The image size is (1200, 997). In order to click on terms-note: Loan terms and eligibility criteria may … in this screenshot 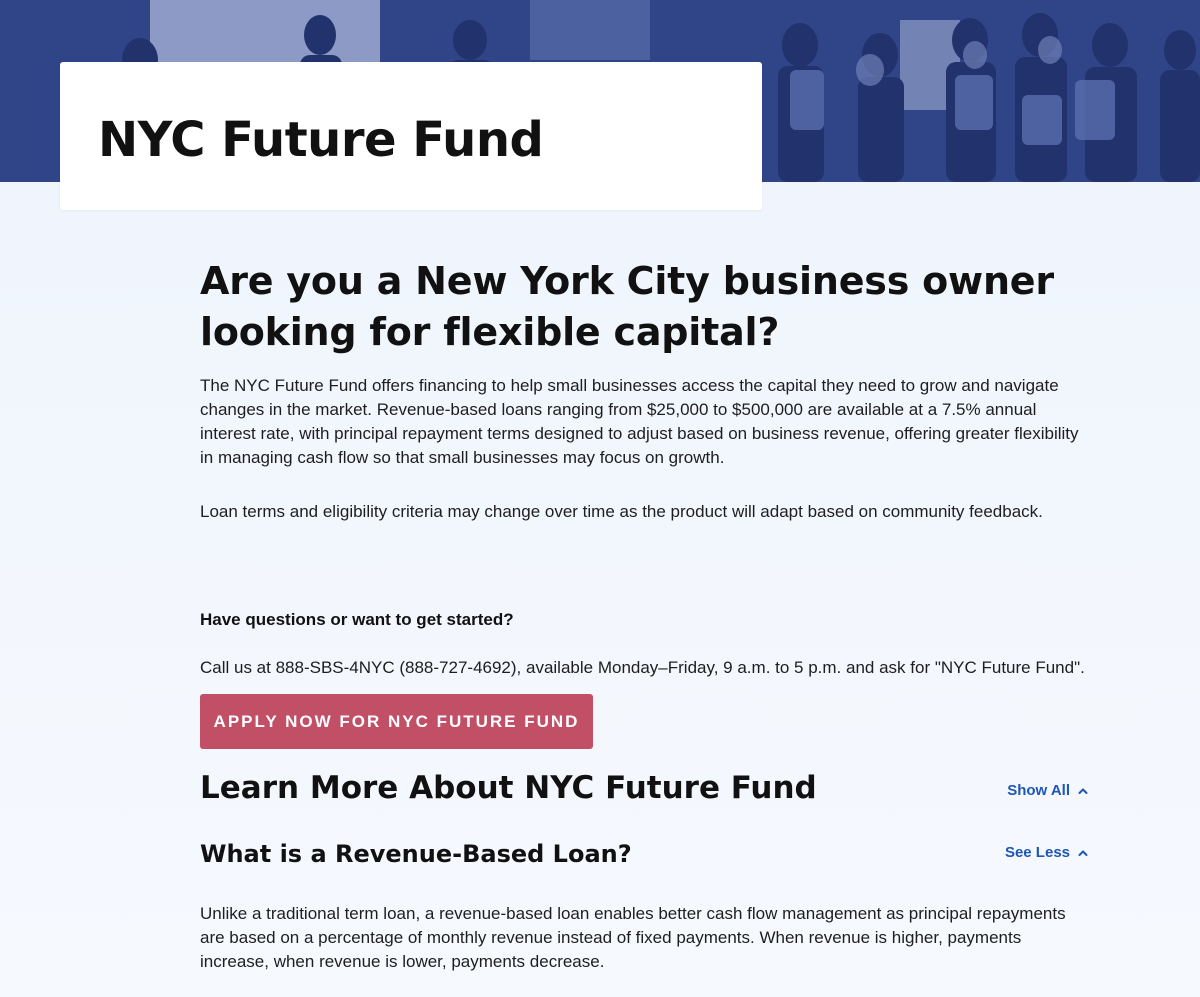, I will do `click(621, 511)`.